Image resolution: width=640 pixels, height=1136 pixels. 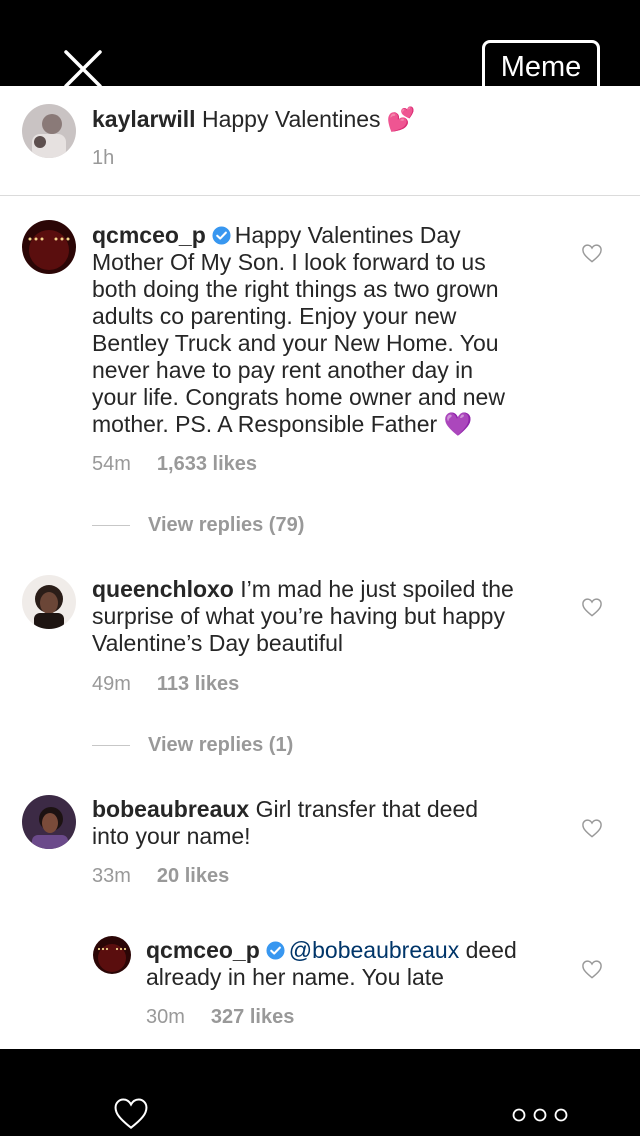 What do you see at coordinates (144, 119) in the screenshot?
I see `username: kaylarwill` at bounding box center [144, 119].